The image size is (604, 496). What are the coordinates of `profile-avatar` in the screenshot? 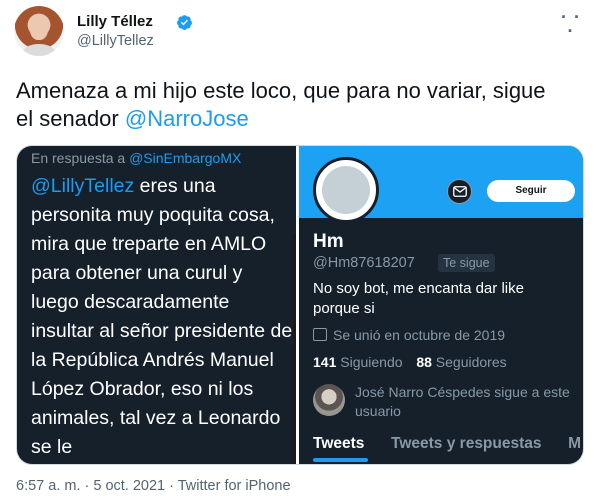 It's located at (346, 190).